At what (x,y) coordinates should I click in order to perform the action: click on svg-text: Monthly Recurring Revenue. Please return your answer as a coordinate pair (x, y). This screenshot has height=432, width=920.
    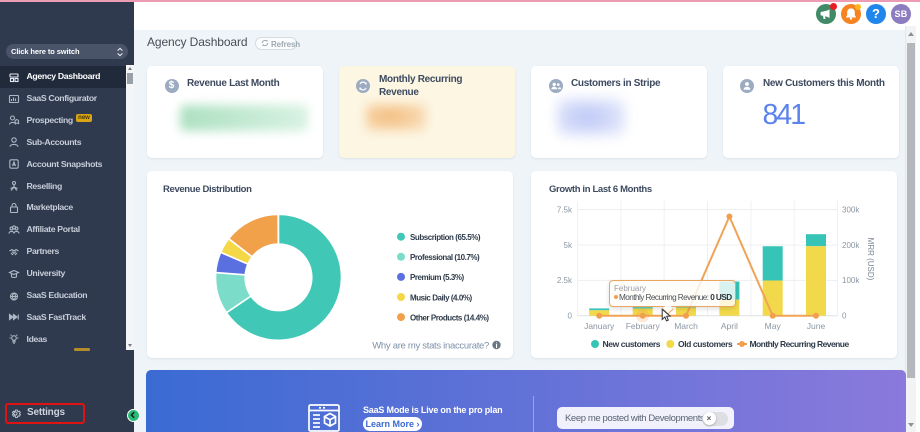
    Looking at the image, I should click on (800, 344).